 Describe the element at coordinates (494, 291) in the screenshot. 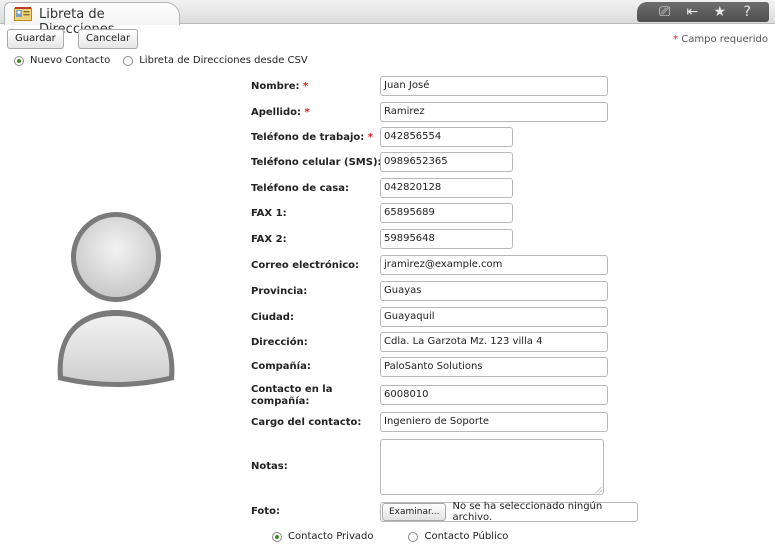

I see `input-provincia: Guayas` at that location.